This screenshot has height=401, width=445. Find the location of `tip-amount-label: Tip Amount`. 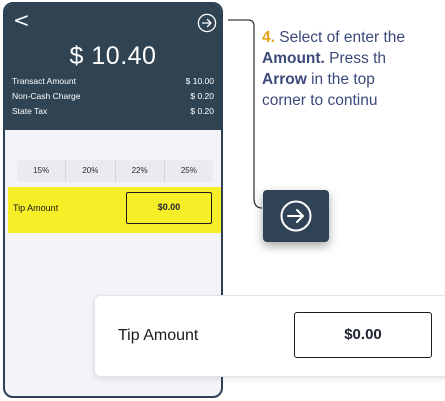

tip-amount-label: Tip Amount is located at coordinates (158, 335).